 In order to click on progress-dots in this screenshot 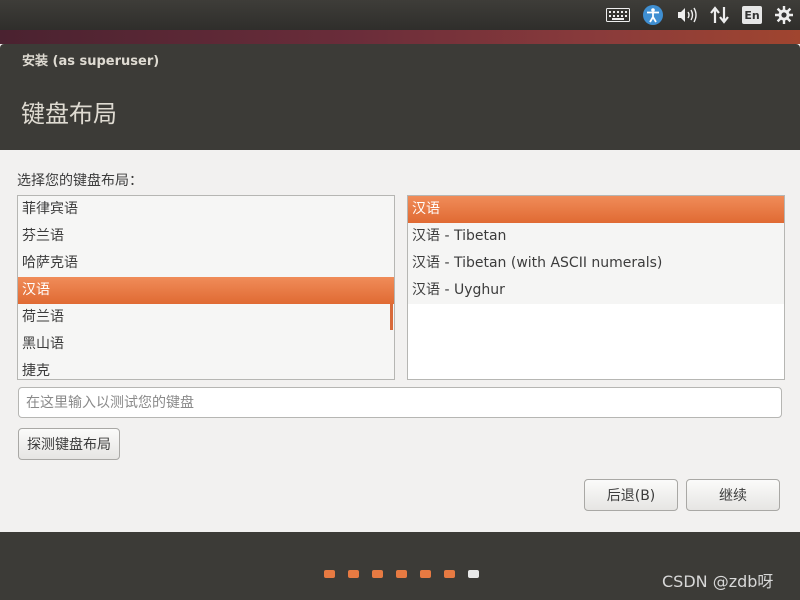, I will do `click(401, 574)`.